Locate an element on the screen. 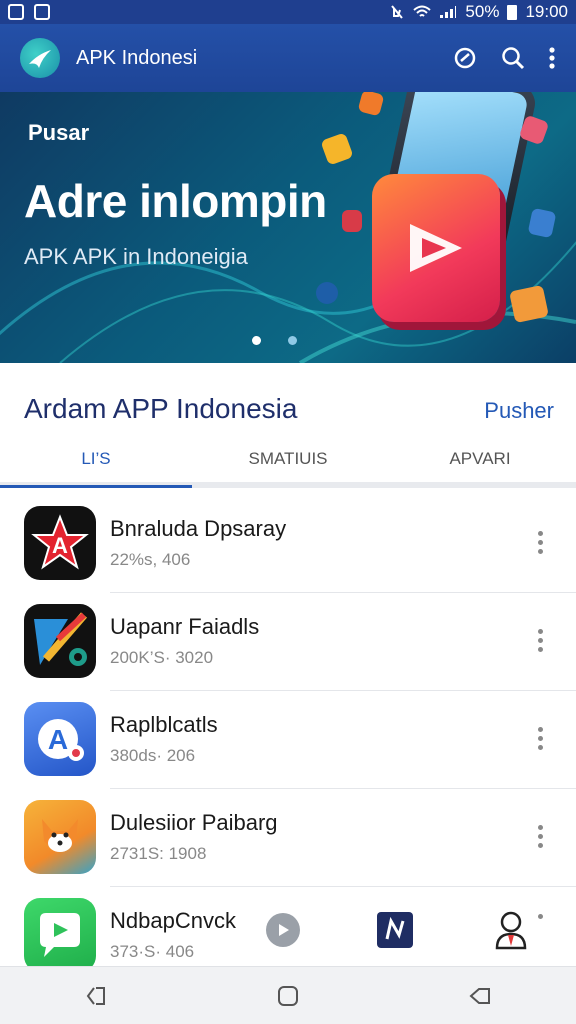 This screenshot has height=1024, width=576. system-nav-bar is located at coordinates (288, 995).